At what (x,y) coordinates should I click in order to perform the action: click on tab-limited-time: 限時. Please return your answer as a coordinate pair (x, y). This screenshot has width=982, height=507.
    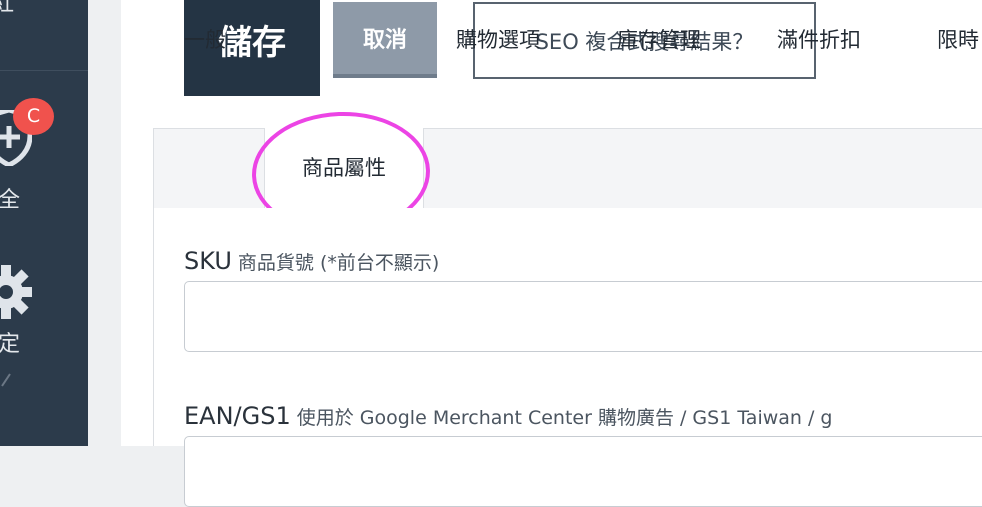
    Looking at the image, I should click on (958, 40).